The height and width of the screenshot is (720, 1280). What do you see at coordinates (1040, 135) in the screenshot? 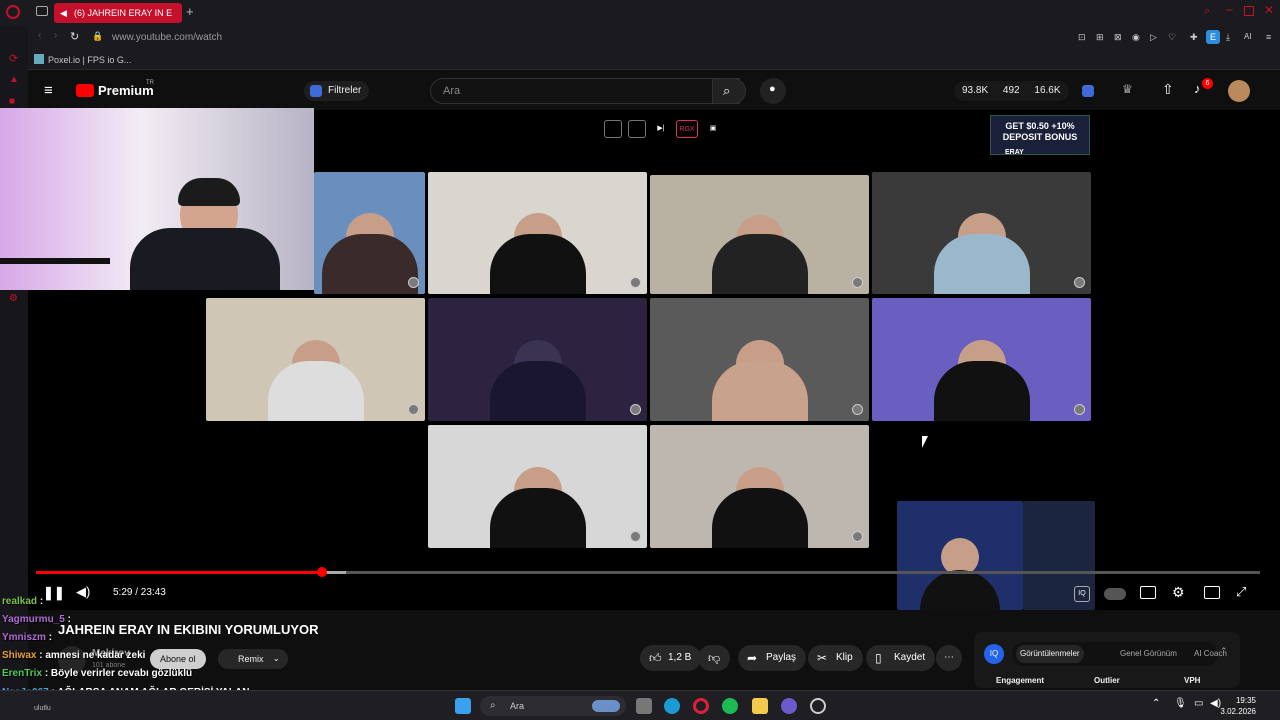
I see `ad-banner: GET $0.50 +10% DEPOSIT BONUS ERAY` at bounding box center [1040, 135].